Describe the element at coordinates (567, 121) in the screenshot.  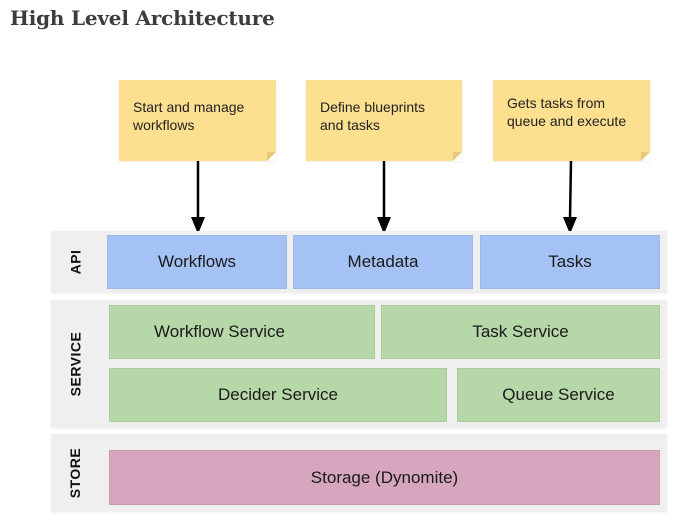
I see `note-text-line2: queue and execute` at that location.